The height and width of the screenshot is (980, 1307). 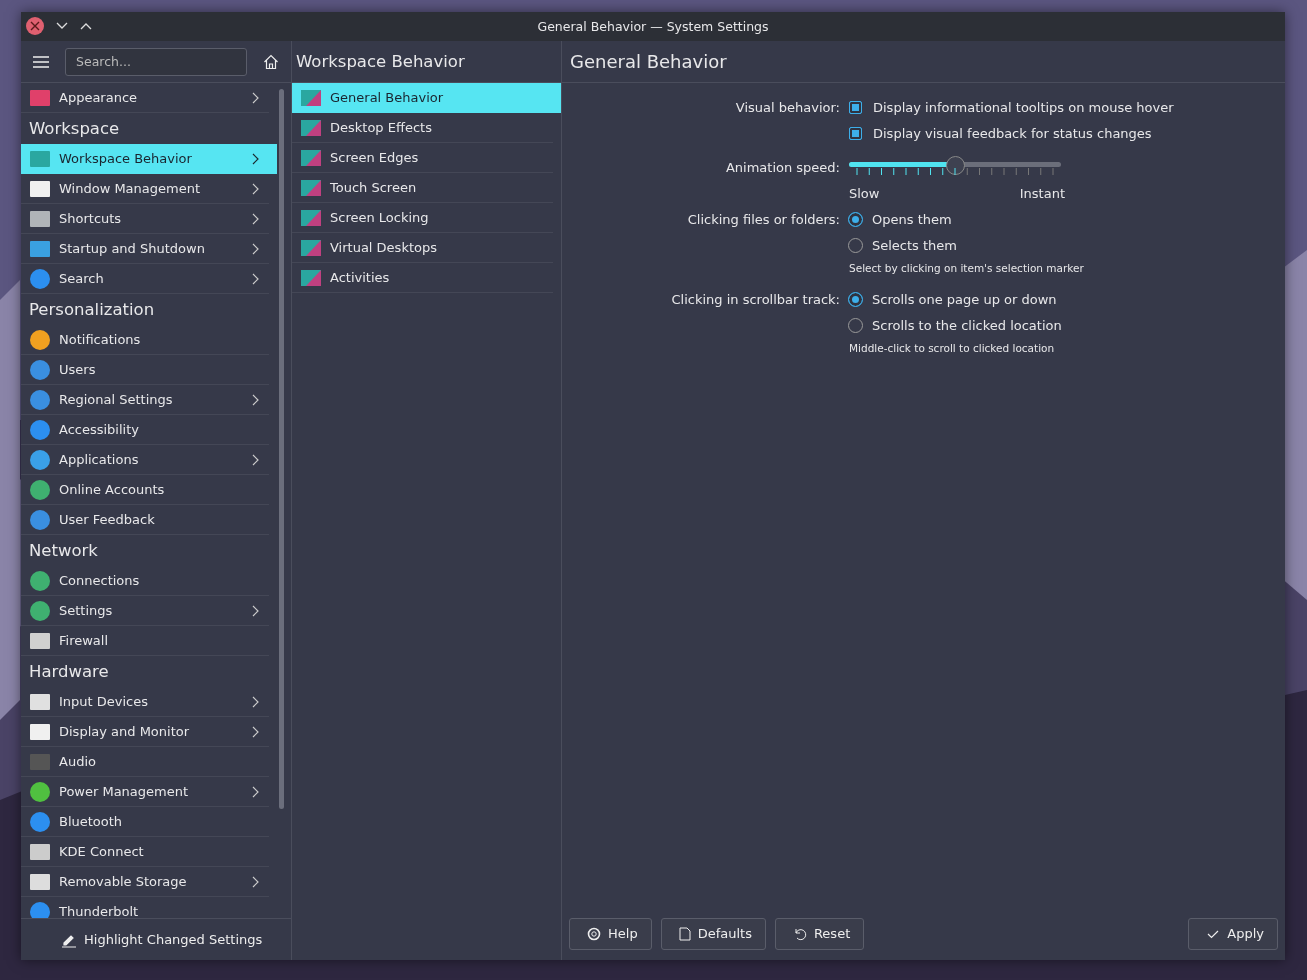 What do you see at coordinates (966, 268) in the screenshot?
I see `hint-text: Select by clicking on item's selection marker` at bounding box center [966, 268].